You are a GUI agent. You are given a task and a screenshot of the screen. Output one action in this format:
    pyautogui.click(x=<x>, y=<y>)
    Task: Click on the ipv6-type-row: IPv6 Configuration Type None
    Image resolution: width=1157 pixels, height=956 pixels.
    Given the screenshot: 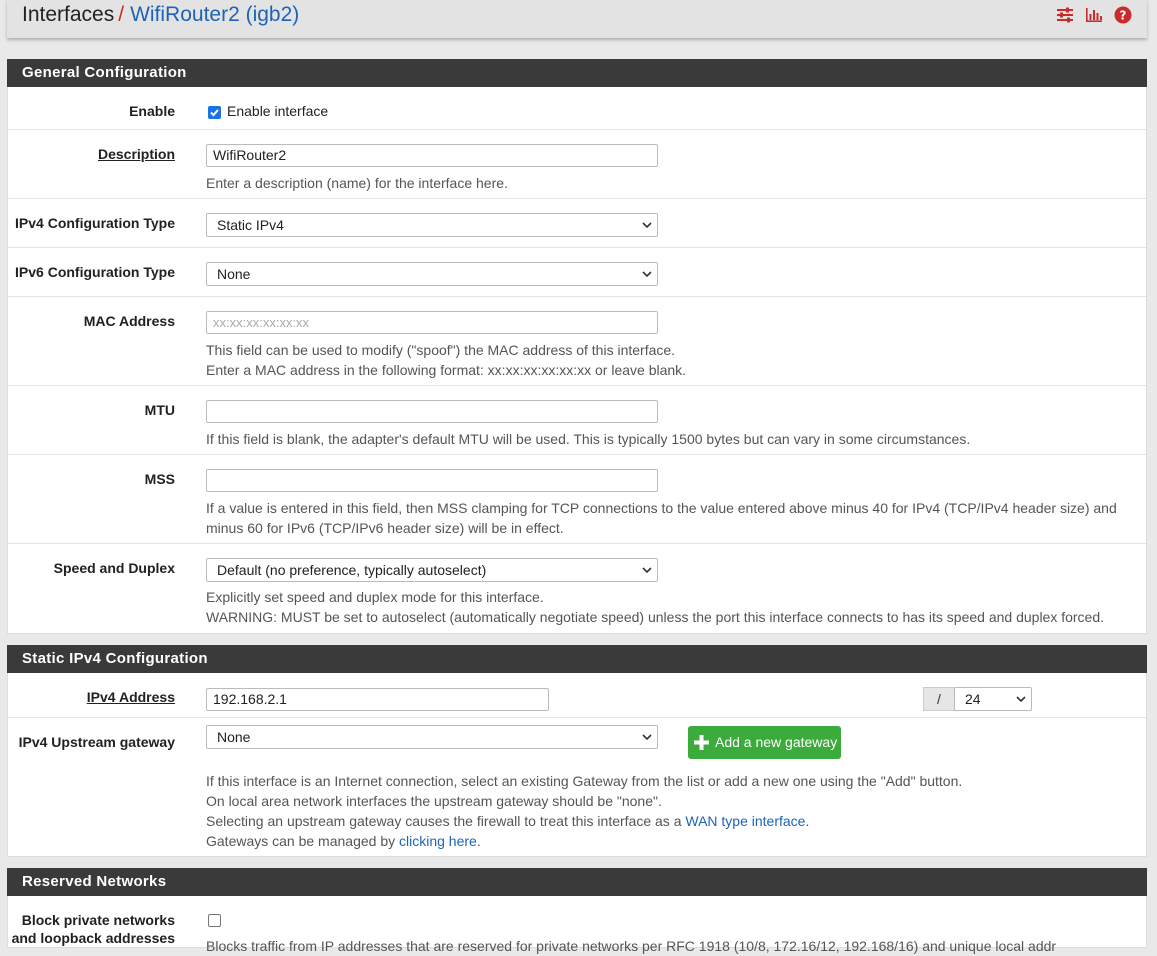 What is the action you would take?
    pyautogui.click(x=577, y=272)
    